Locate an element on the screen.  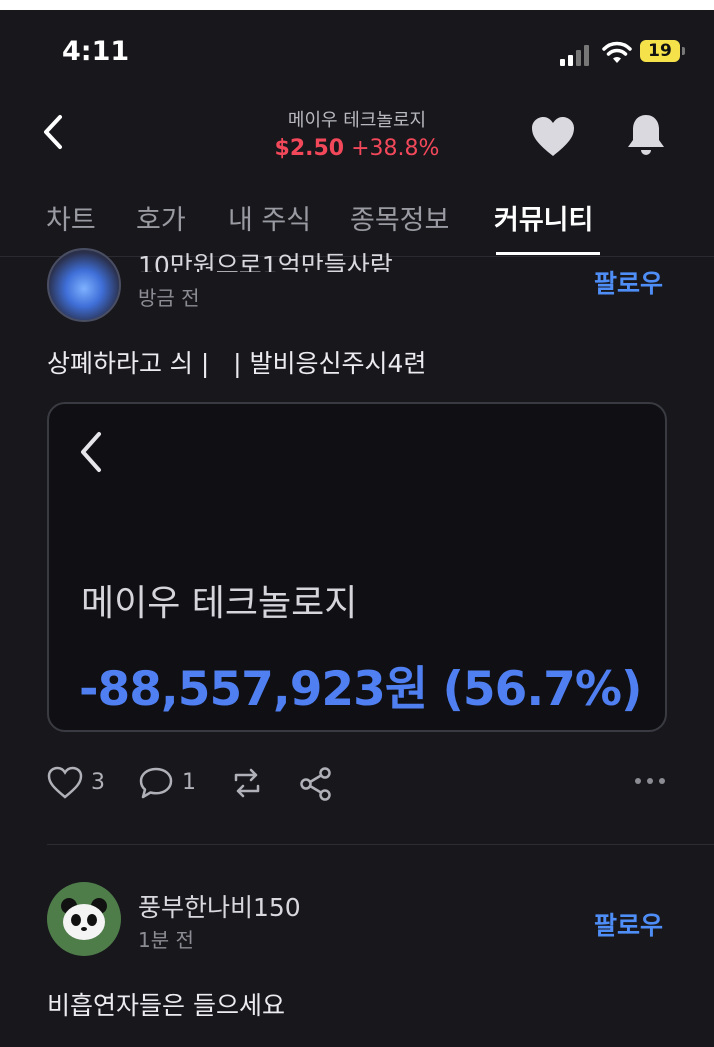
post-time: 방금 전 is located at coordinates (169, 298).